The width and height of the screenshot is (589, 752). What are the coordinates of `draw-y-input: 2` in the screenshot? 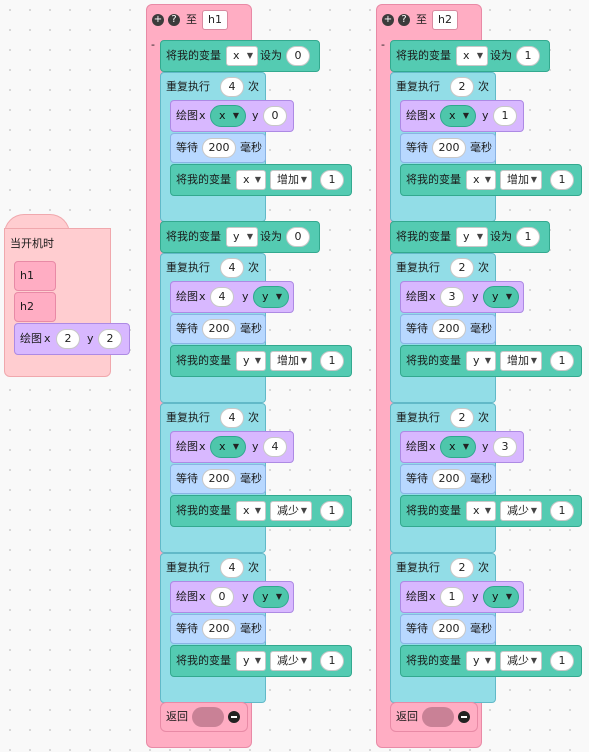 It's located at (110, 339).